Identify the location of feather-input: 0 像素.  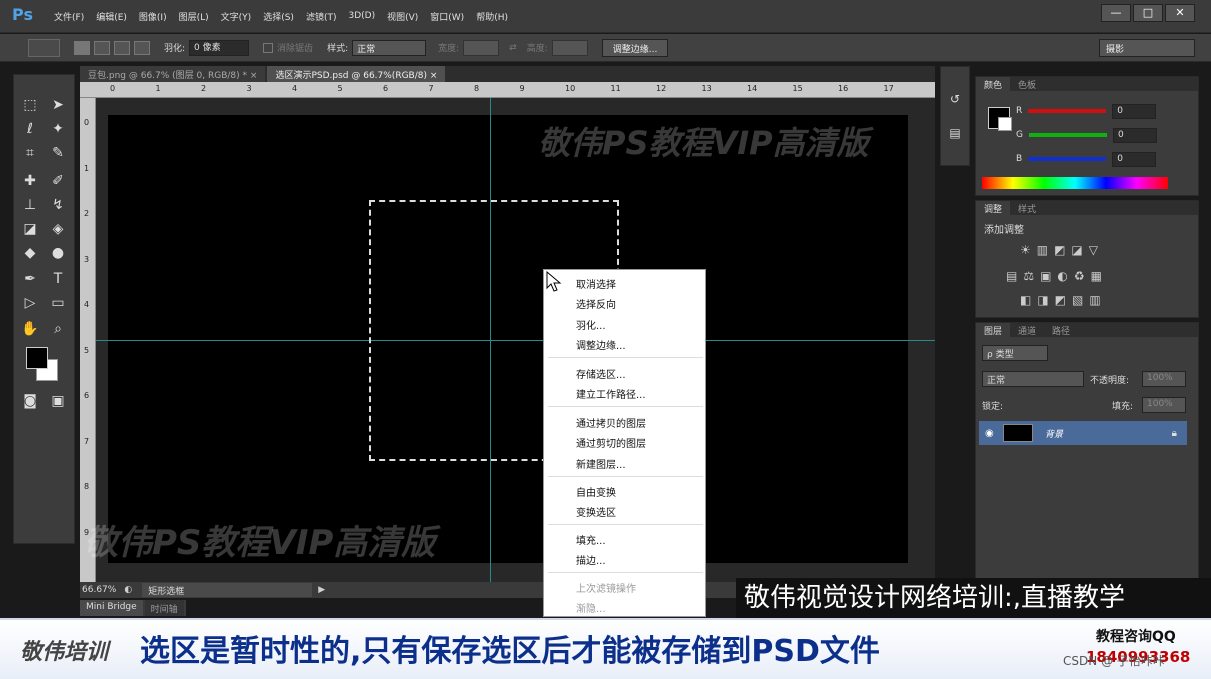
(219, 47).